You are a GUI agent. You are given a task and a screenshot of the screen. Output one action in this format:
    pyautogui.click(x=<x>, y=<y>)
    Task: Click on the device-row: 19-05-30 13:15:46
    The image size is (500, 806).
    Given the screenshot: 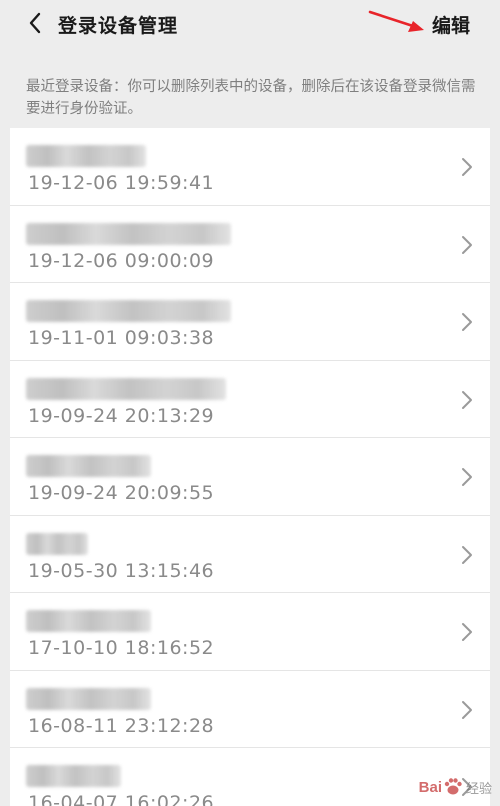 What is the action you would take?
    pyautogui.click(x=250, y=554)
    